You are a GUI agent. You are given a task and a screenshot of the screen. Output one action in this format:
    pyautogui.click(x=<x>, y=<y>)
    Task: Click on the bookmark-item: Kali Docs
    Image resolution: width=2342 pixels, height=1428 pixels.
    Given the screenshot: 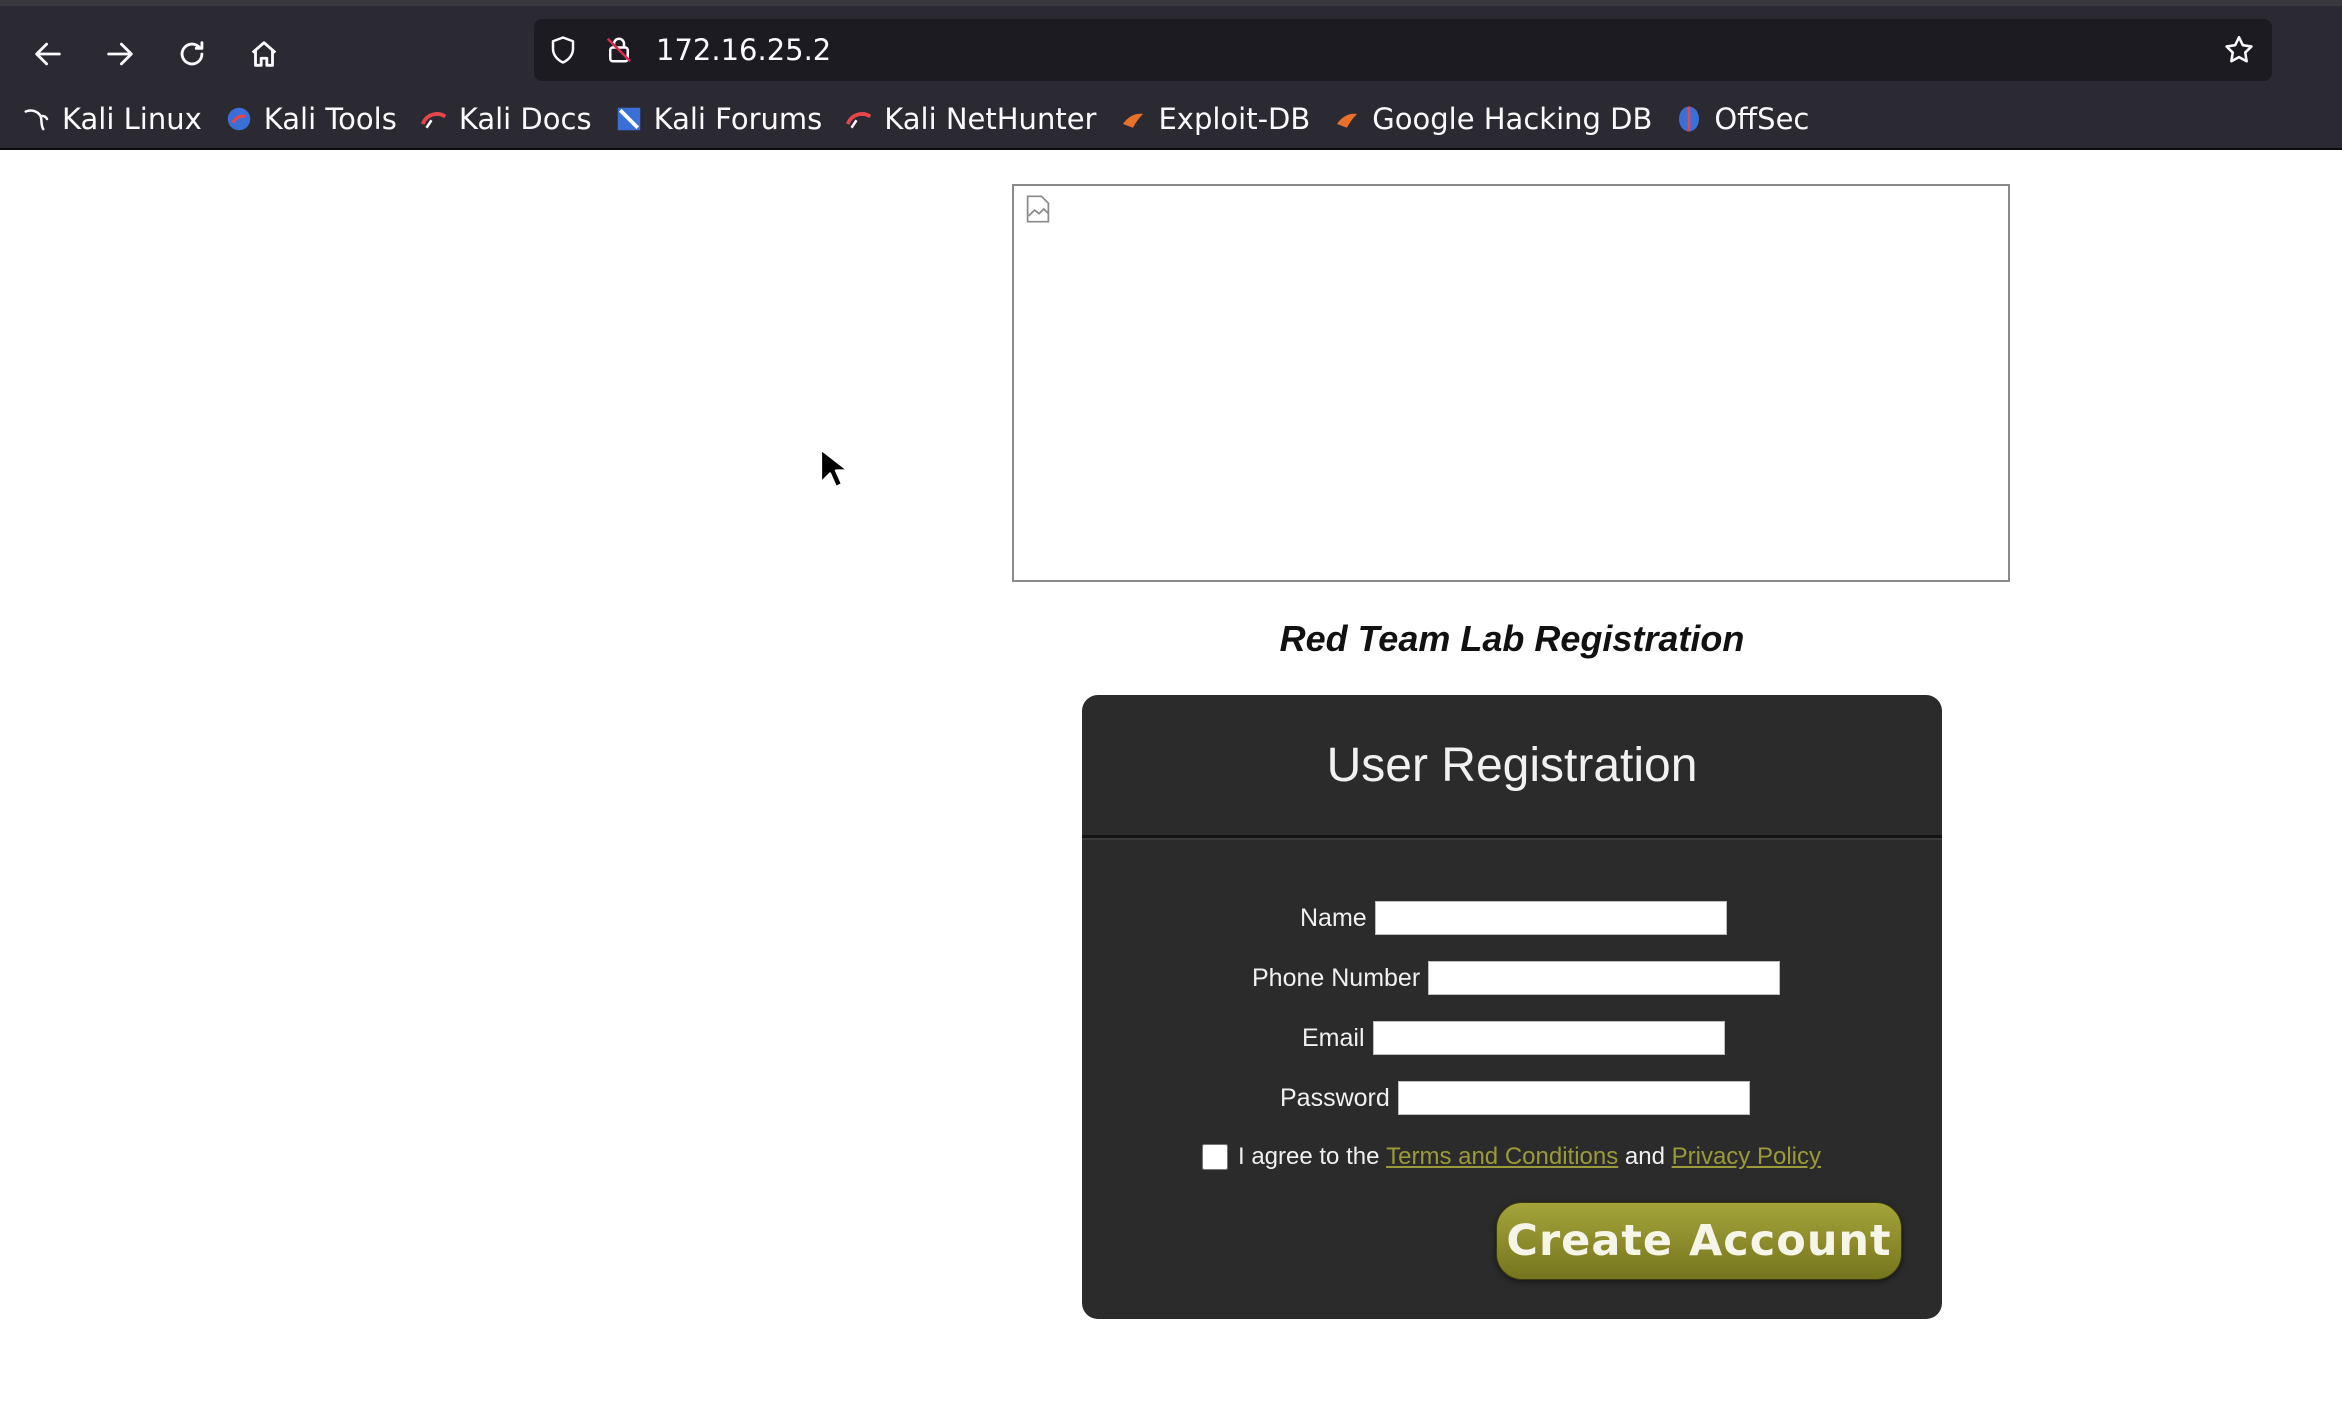 What is the action you would take?
    pyautogui.click(x=505, y=119)
    